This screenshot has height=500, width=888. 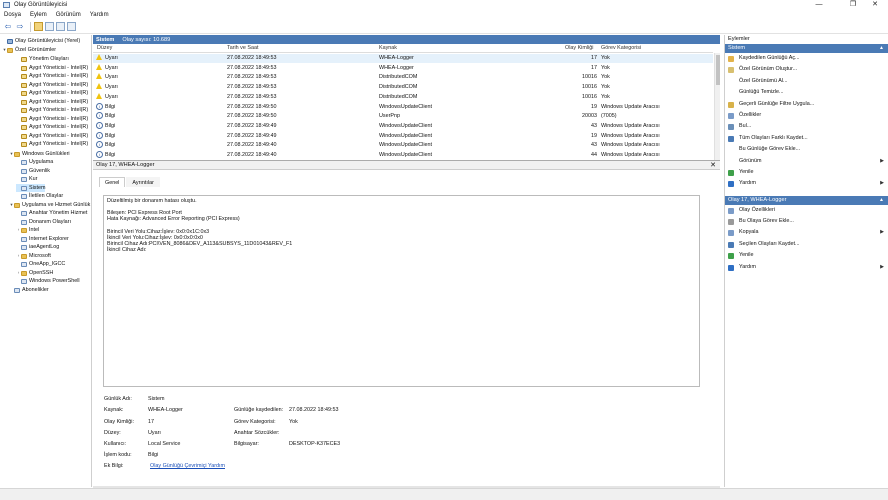 I want to click on tree-node: Sistem, so click(x=31, y=188).